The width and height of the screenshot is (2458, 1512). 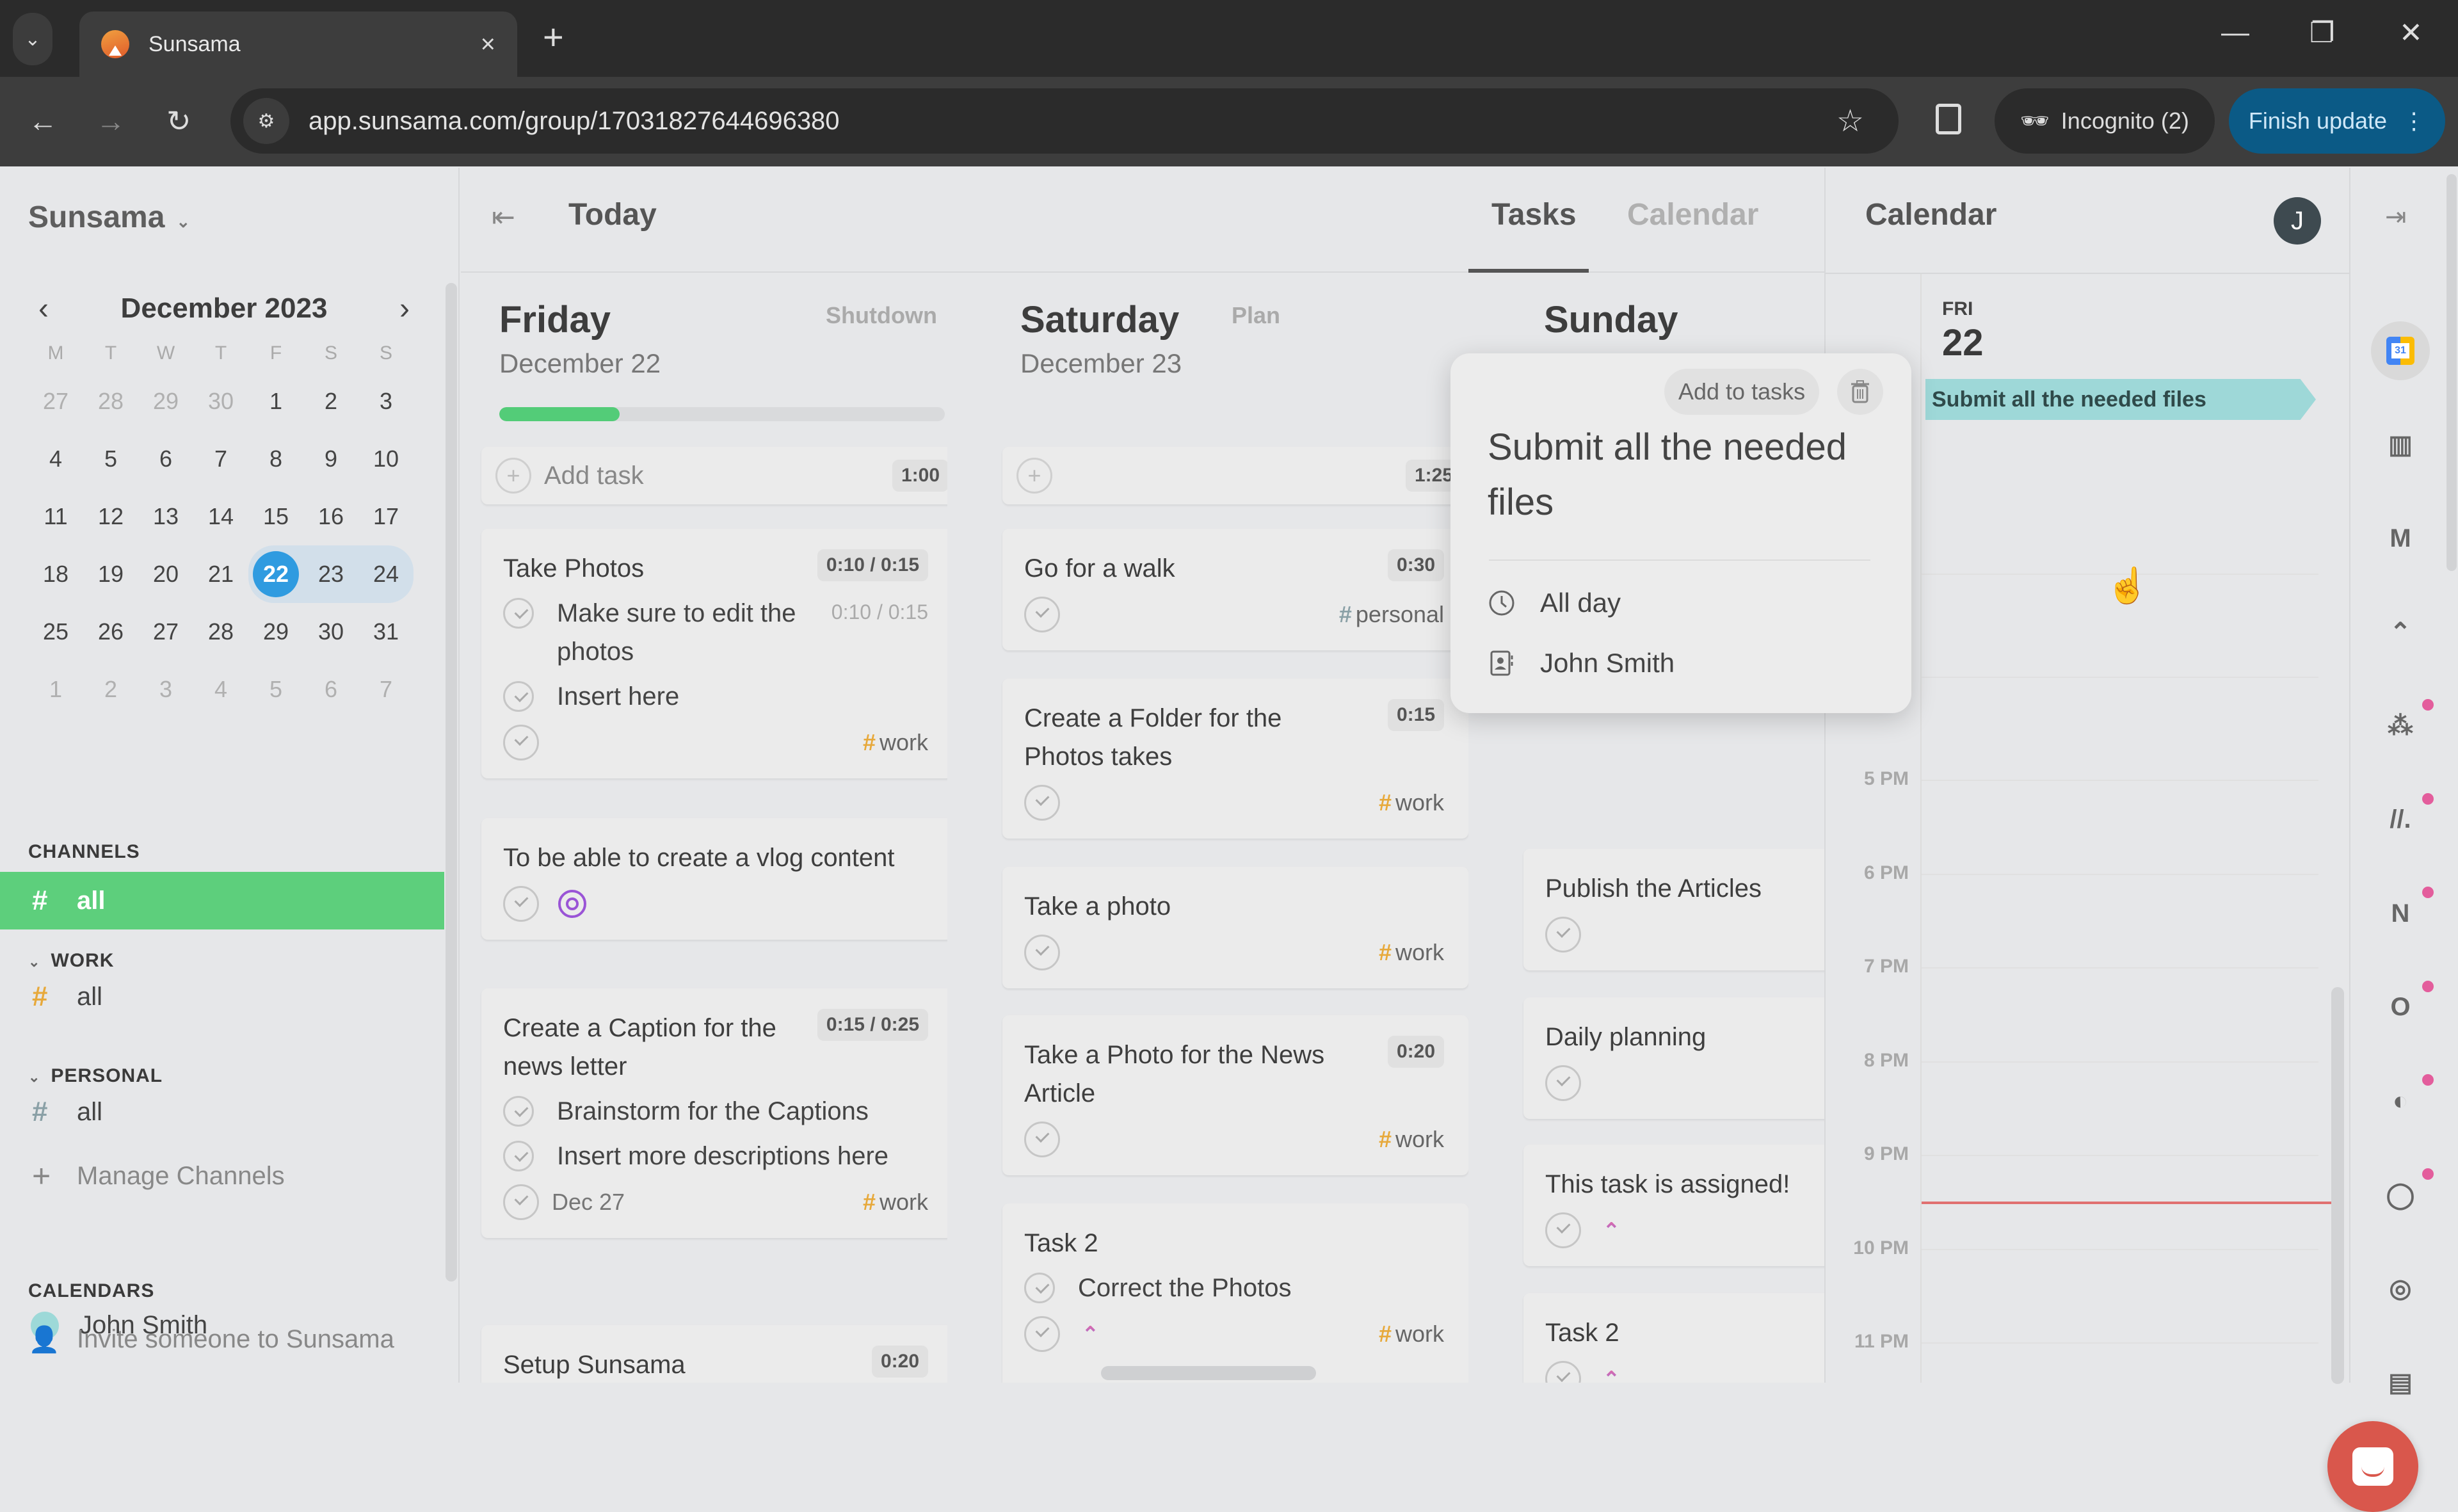 What do you see at coordinates (503, 217) in the screenshot?
I see `collapse-sidebar-icon: ⇤` at bounding box center [503, 217].